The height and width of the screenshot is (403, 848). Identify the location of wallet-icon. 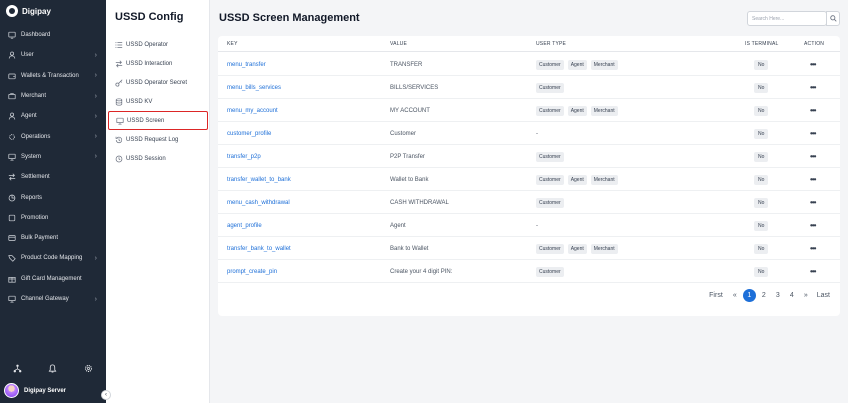
(12, 76).